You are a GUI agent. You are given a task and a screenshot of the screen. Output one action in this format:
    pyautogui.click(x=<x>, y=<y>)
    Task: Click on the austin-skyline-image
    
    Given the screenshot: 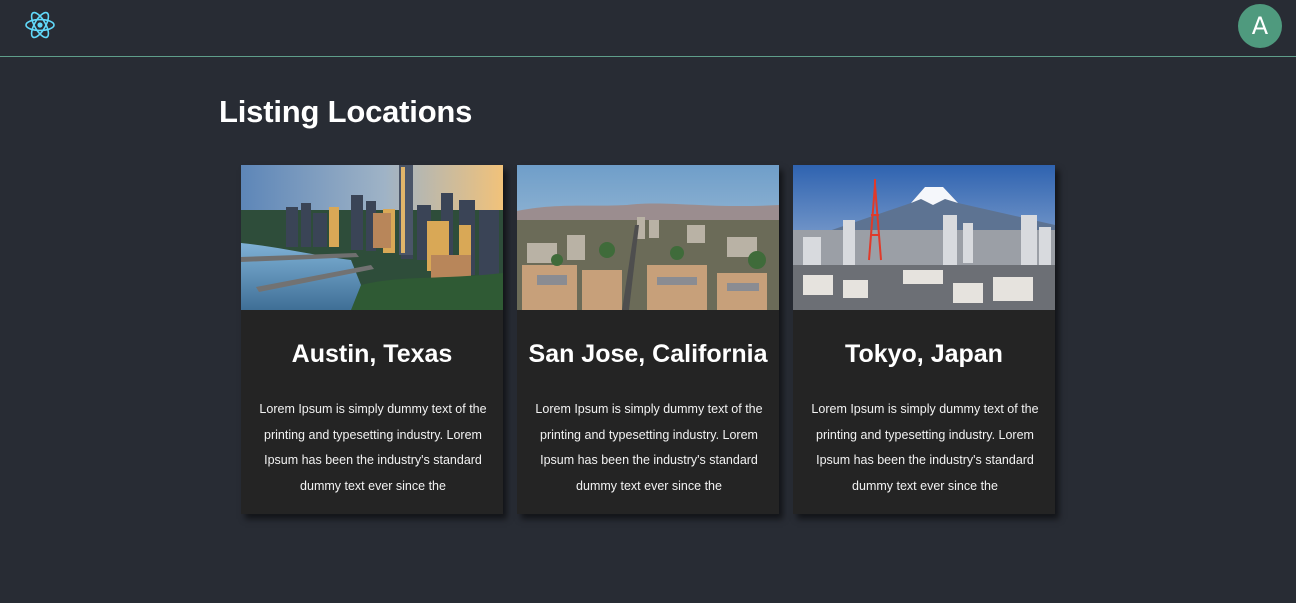 What is the action you would take?
    pyautogui.click(x=372, y=237)
    